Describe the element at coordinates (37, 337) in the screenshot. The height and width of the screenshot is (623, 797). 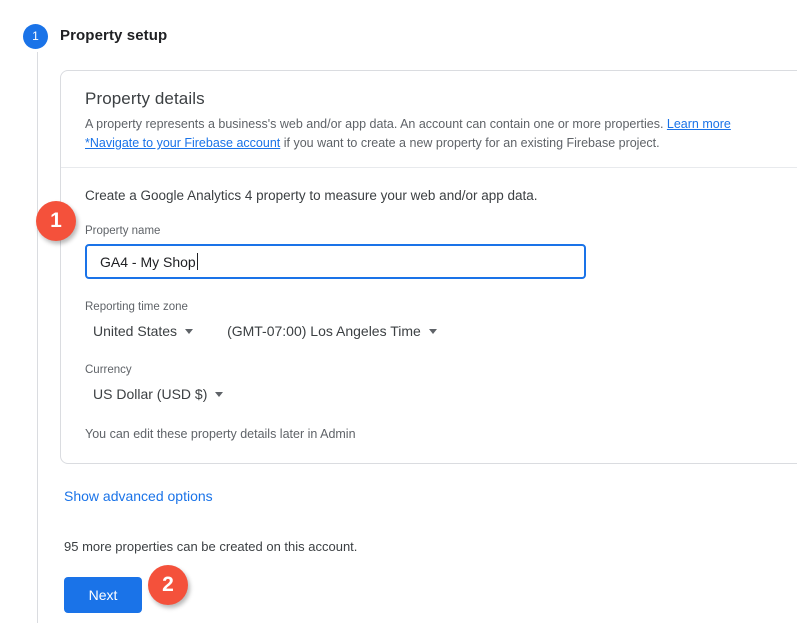
I see `stepper-connector-line` at that location.